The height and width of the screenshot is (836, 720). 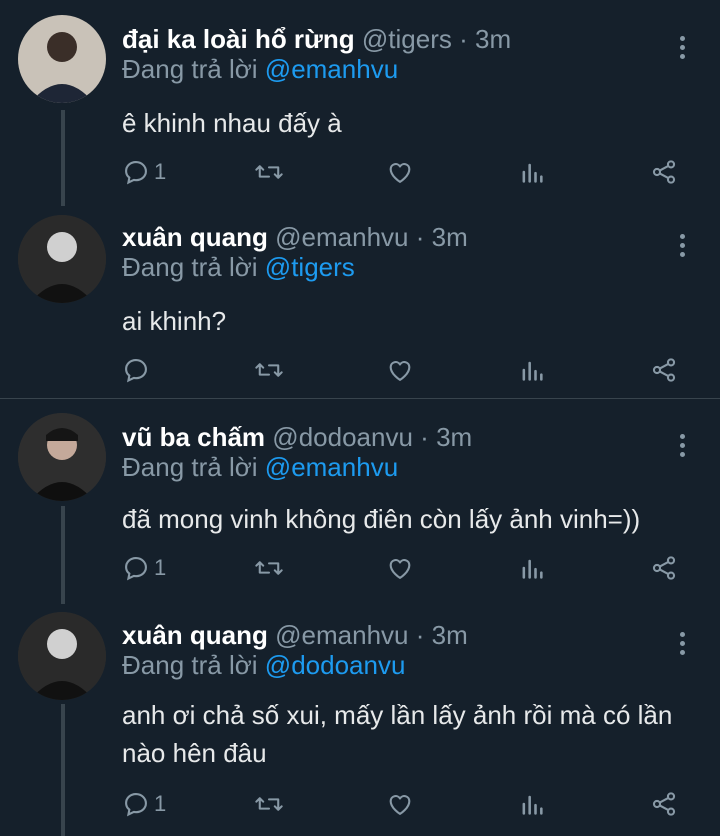 I want to click on replying-to: Đang trả lời @tigers, so click(x=238, y=267).